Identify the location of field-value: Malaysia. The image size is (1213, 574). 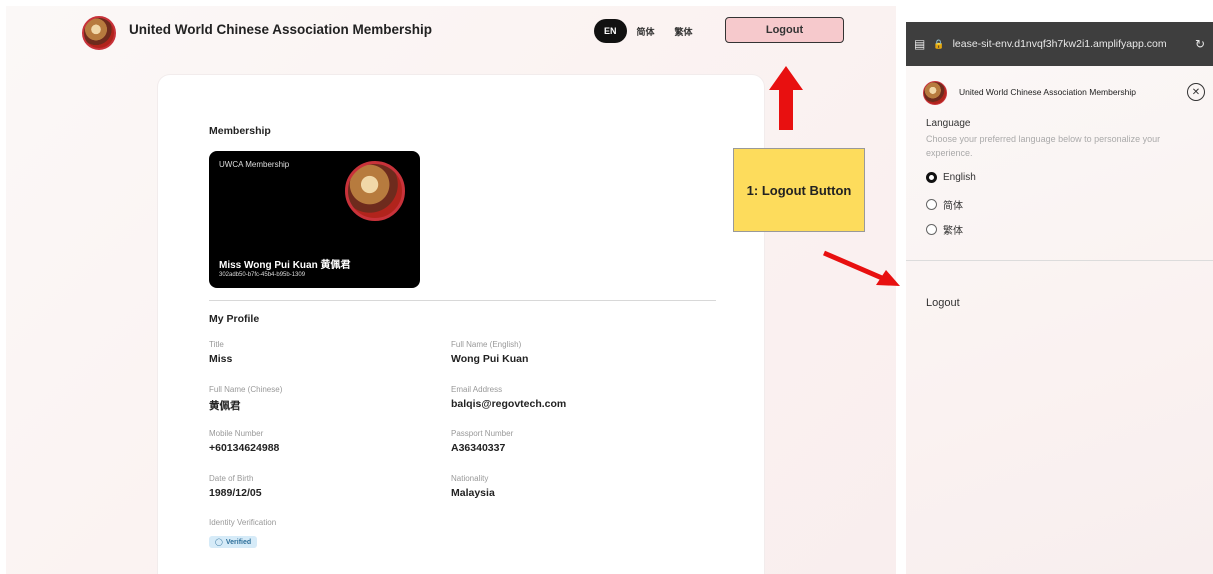
(473, 493).